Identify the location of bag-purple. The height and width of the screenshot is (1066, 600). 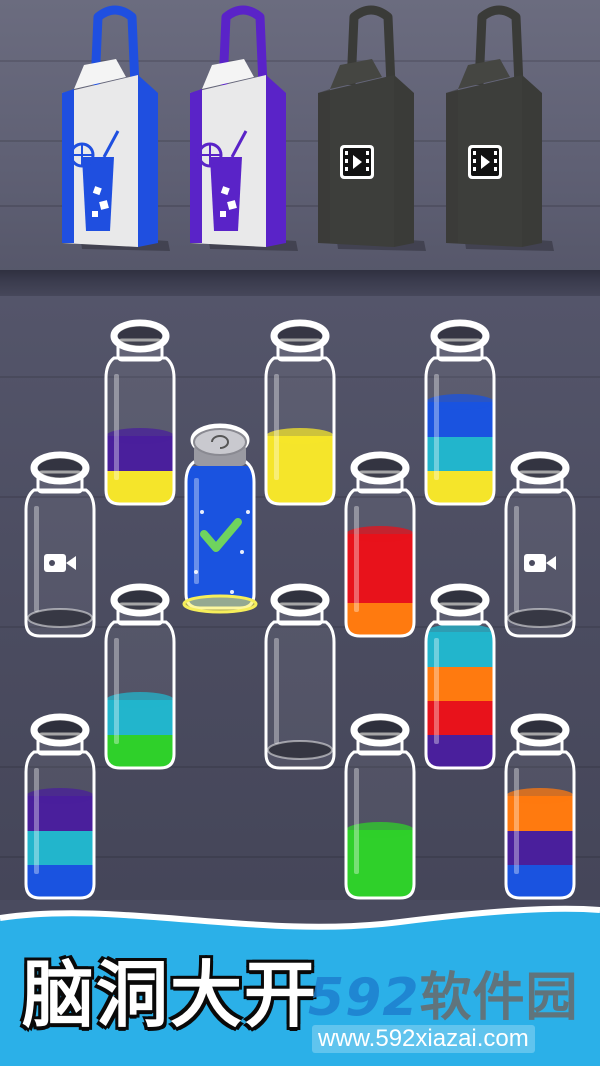
(243, 130).